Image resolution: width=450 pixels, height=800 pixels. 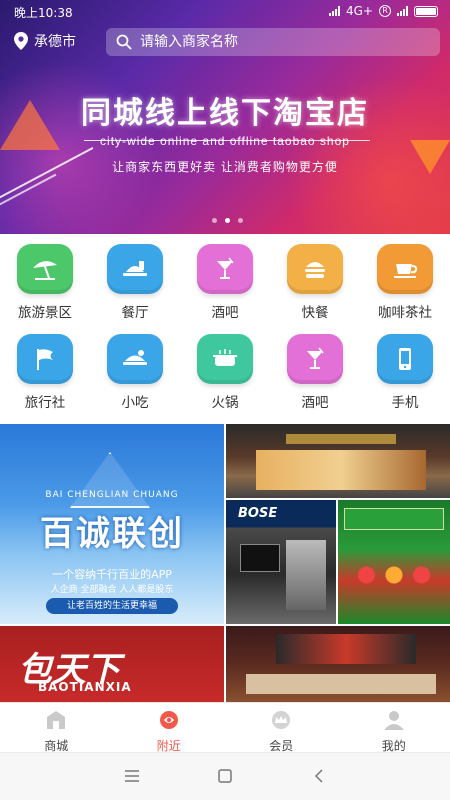 What do you see at coordinates (135, 403) in the screenshot?
I see `category-label: 小吃` at bounding box center [135, 403].